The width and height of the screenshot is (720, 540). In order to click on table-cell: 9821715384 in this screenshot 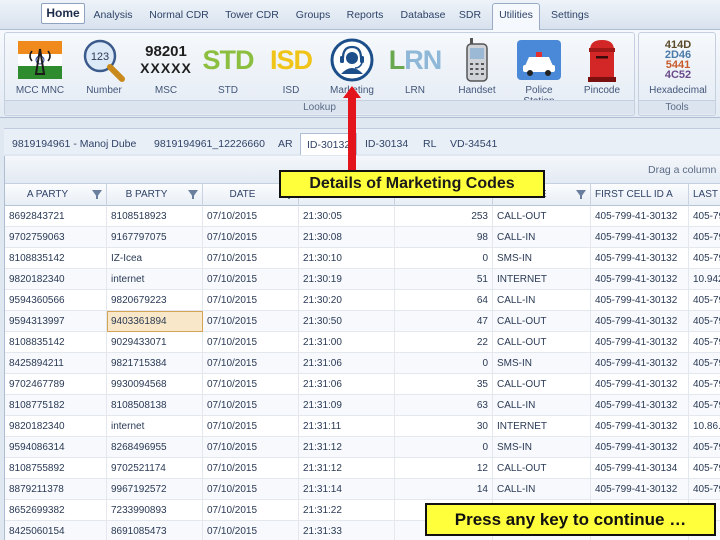, I will do `click(155, 363)`.